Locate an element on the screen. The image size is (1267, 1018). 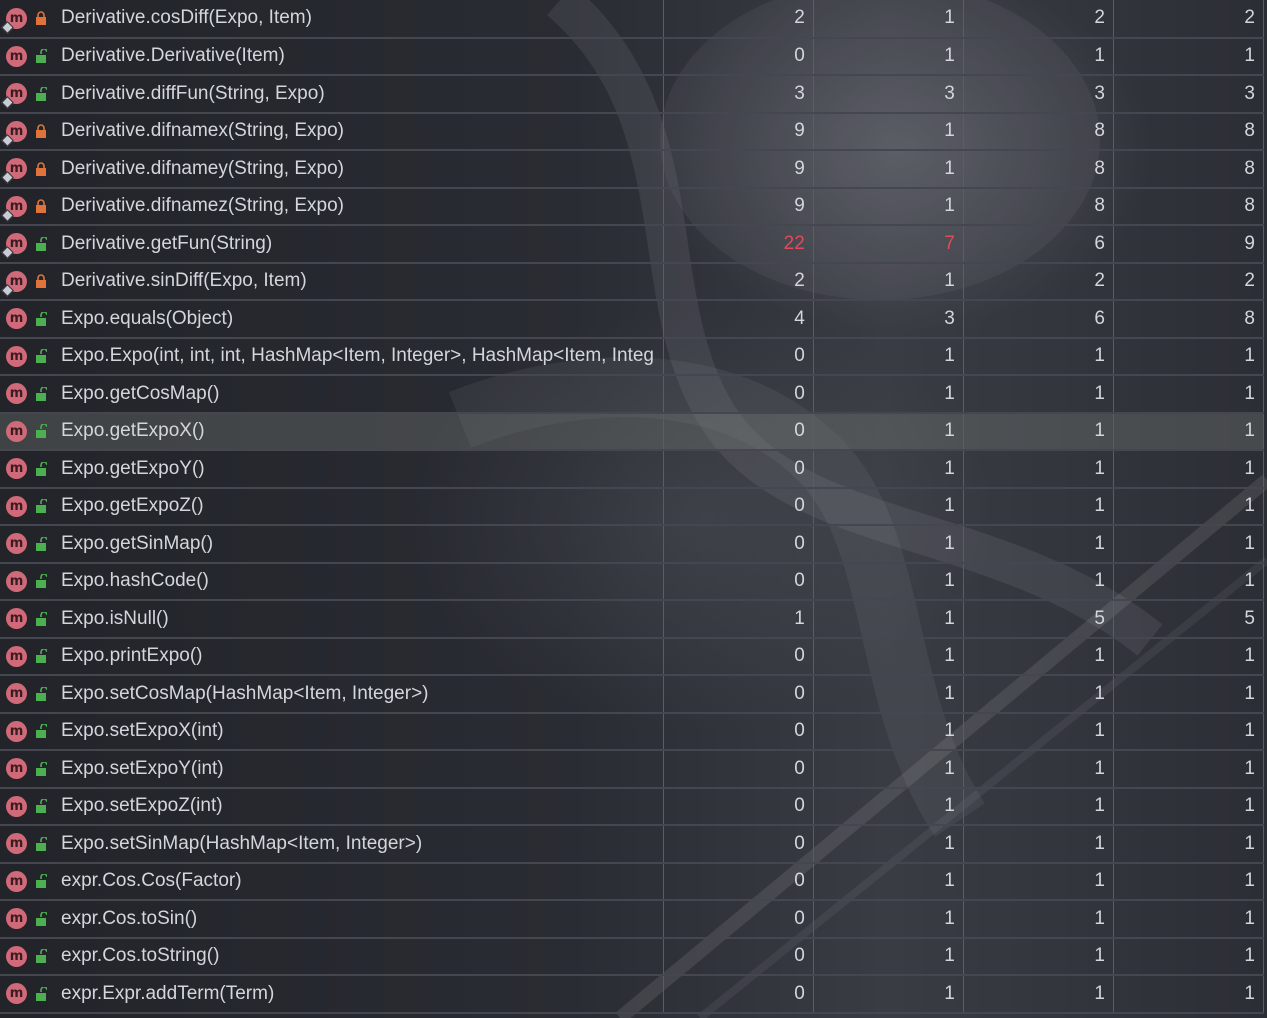
method-name-cell: m Derivative.difnamez(String, Expo) is located at coordinates (332, 206).